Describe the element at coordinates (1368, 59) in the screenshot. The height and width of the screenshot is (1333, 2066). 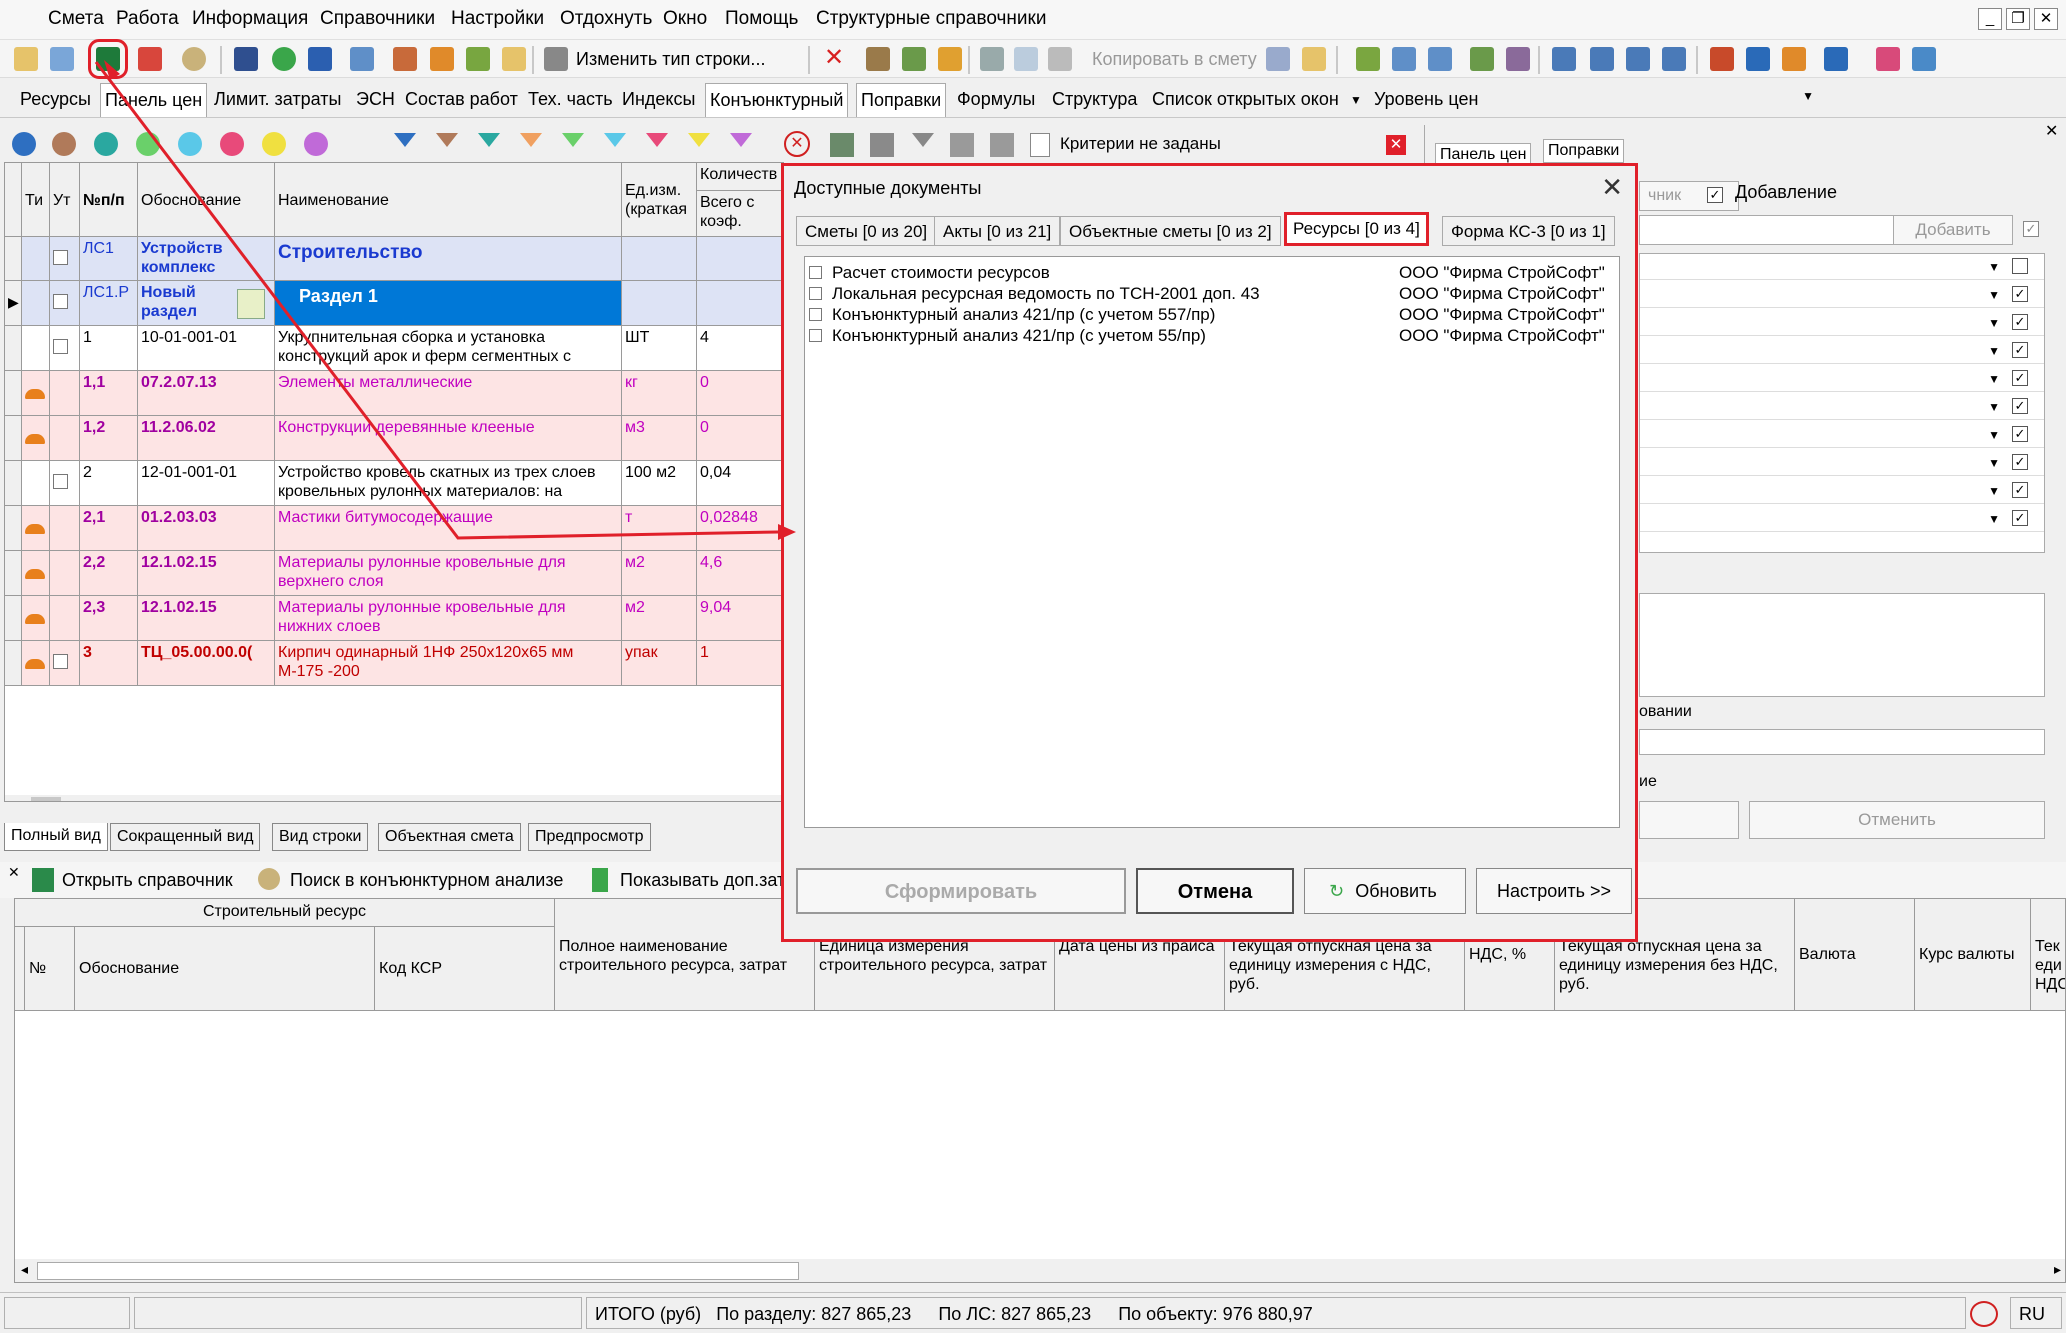
I see `book-icon` at that location.